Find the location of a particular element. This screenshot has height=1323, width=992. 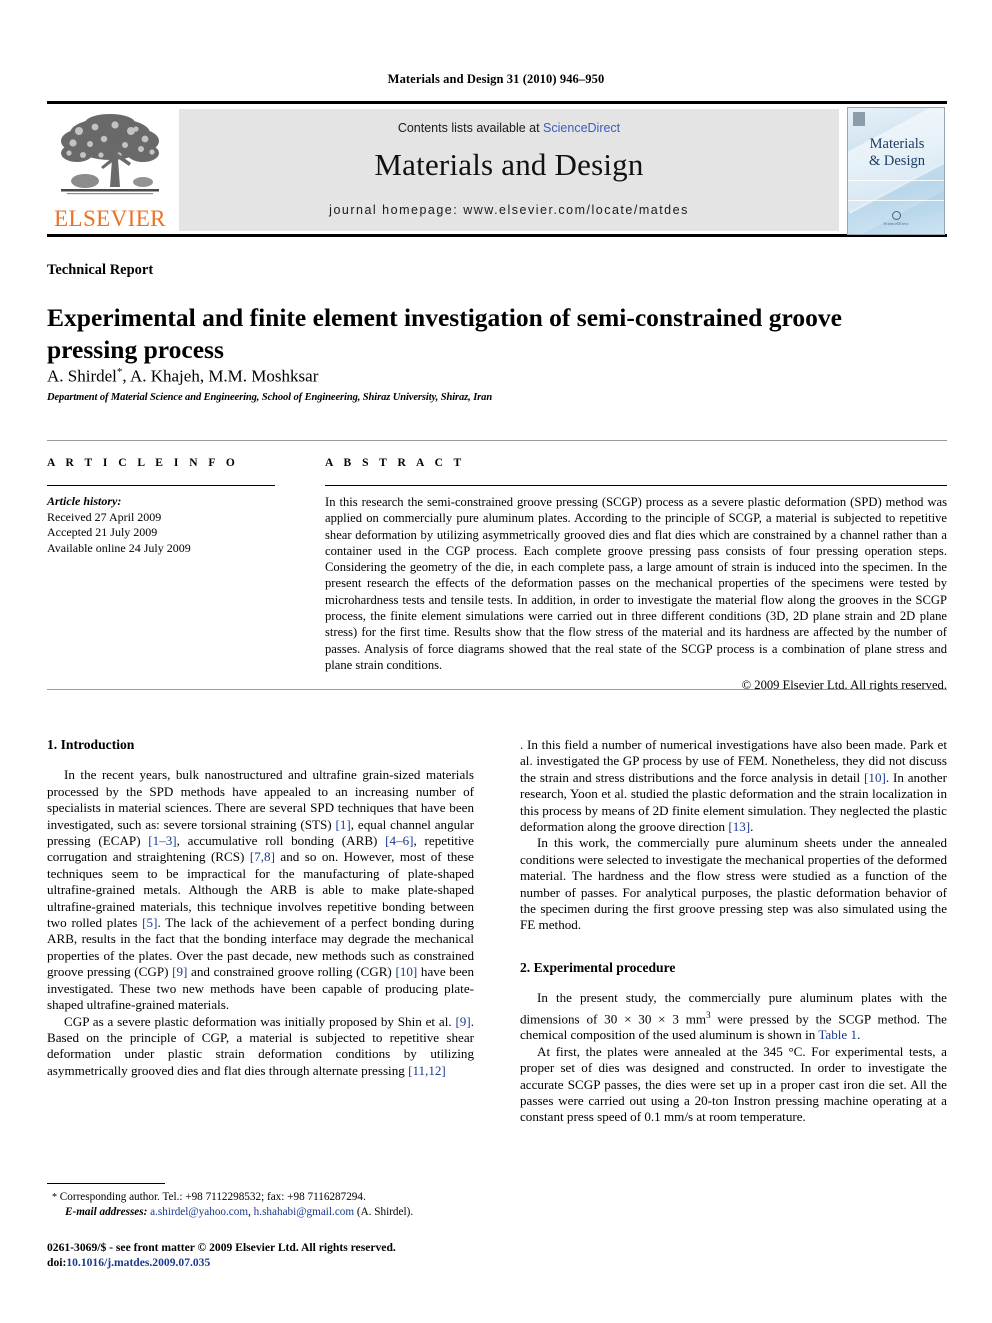

citation-9: [9] is located at coordinates (179, 971).